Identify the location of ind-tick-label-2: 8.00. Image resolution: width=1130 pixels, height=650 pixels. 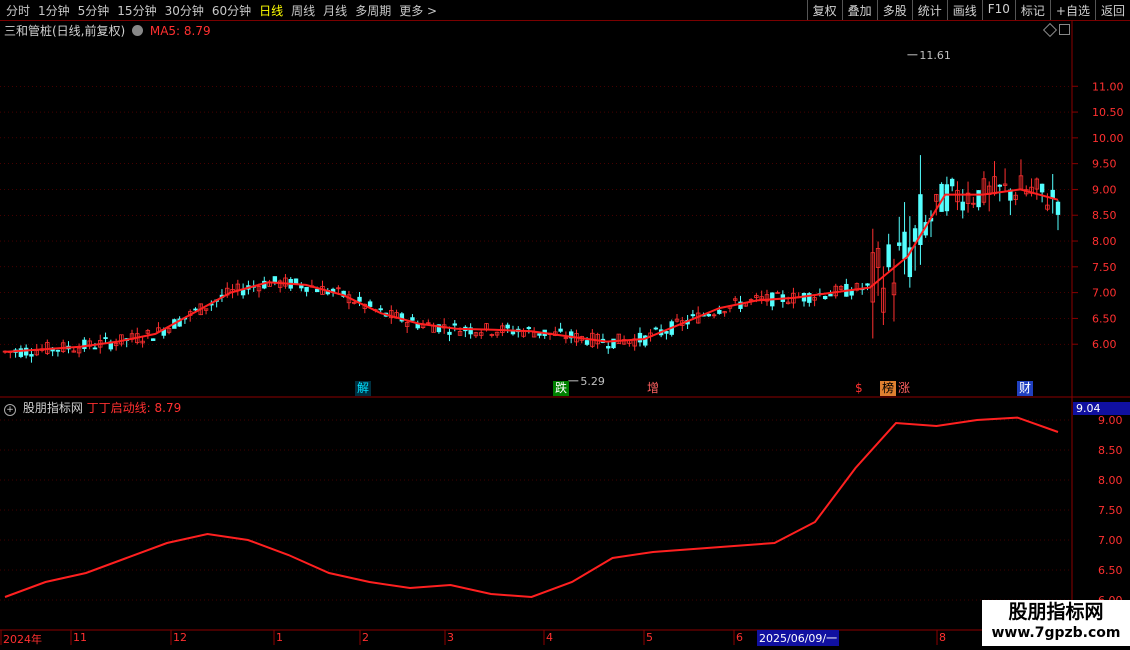
(1110, 480).